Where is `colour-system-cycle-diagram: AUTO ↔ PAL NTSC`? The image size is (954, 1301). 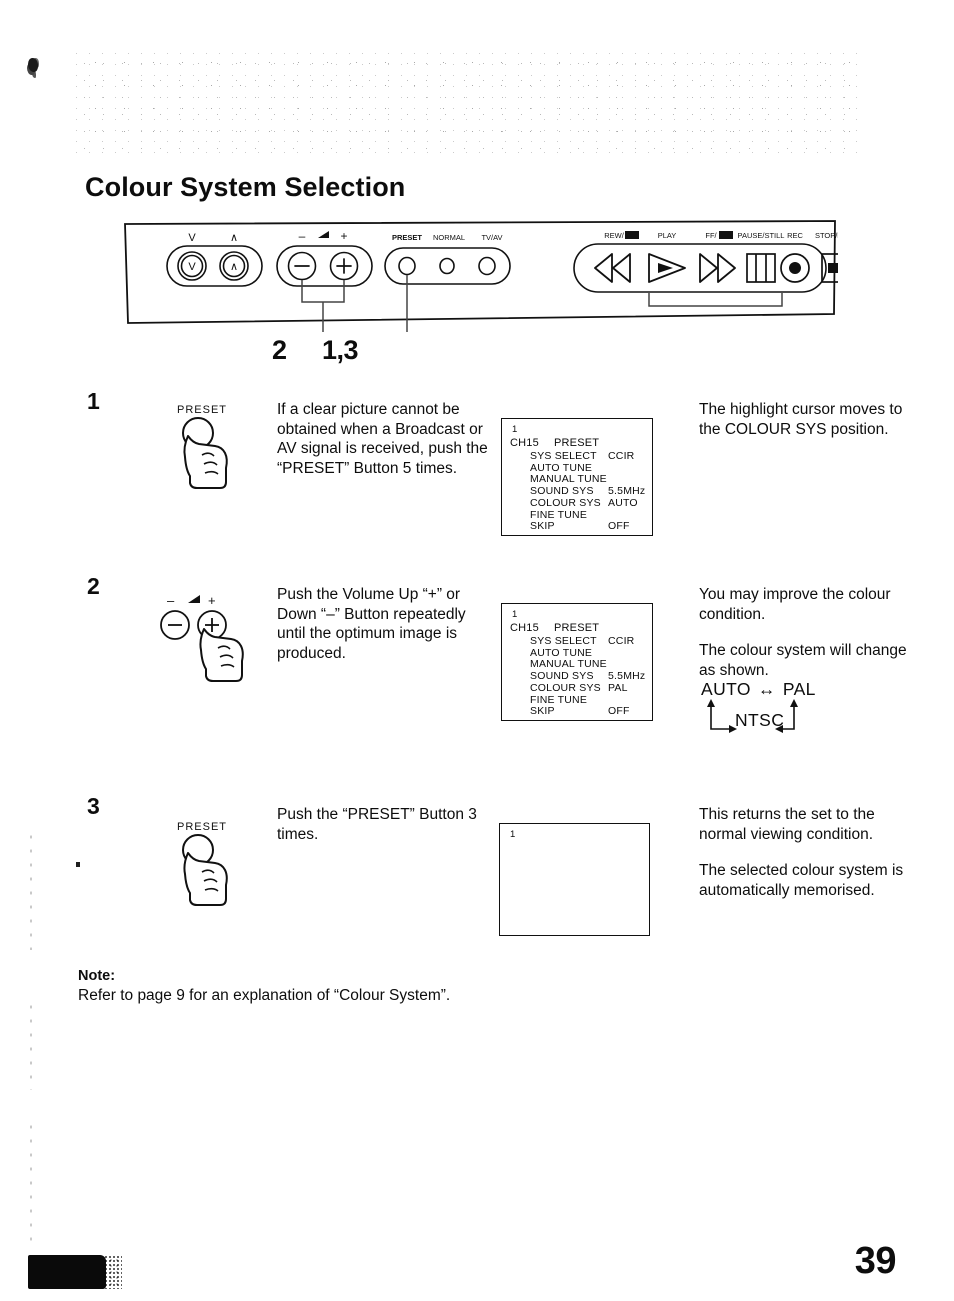 colour-system-cycle-diagram: AUTO ↔ PAL NTSC is located at coordinates (804, 710).